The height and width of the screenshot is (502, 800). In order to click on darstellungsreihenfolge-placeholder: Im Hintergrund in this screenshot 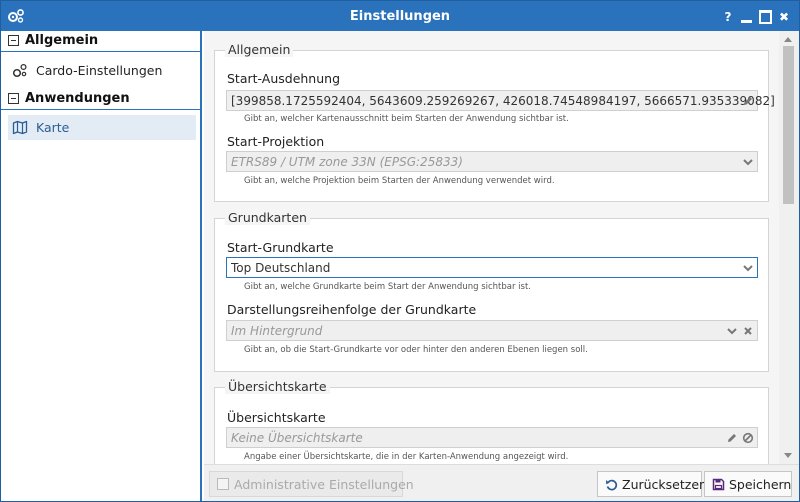, I will do `click(277, 331)`.